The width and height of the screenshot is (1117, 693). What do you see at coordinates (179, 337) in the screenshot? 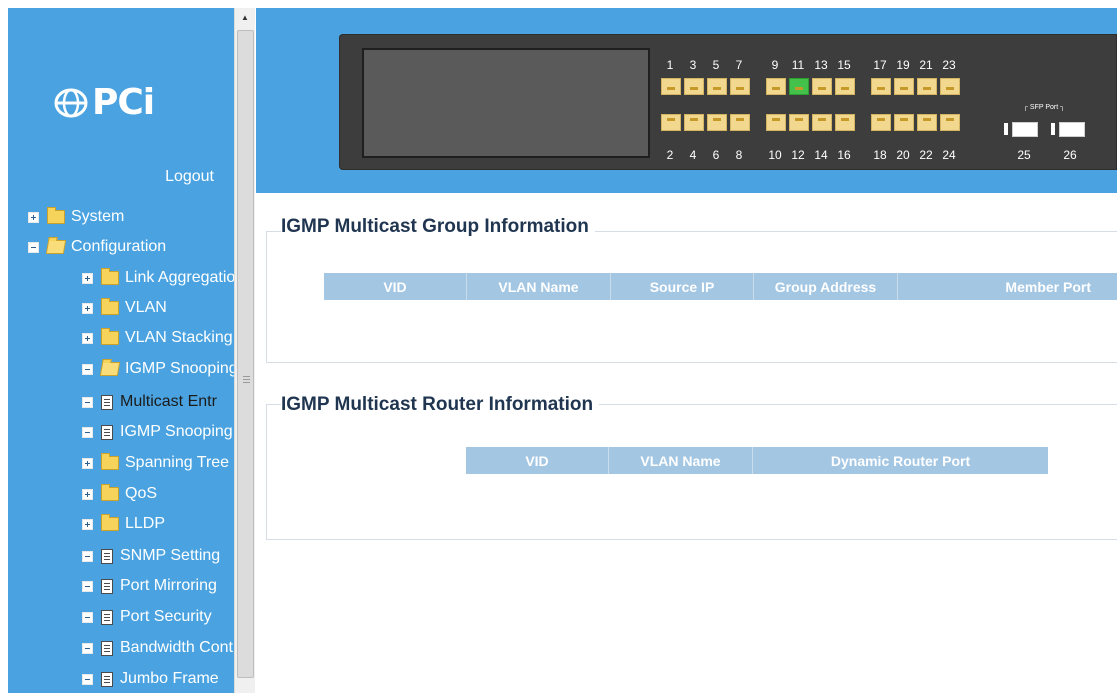
I see `sidebar-item-label: VLAN Stacking` at bounding box center [179, 337].